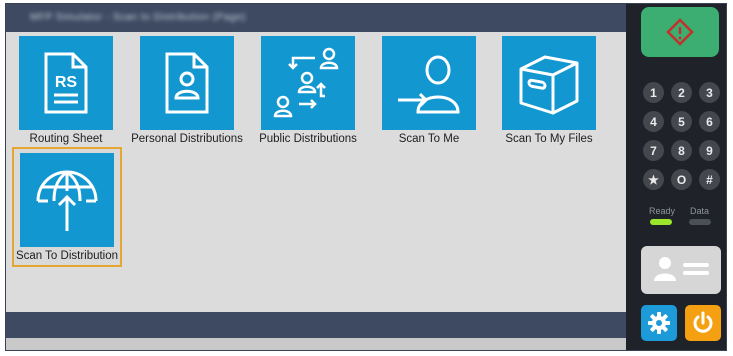 The height and width of the screenshot is (356, 733). I want to click on start-diamond-icon, so click(680, 32).